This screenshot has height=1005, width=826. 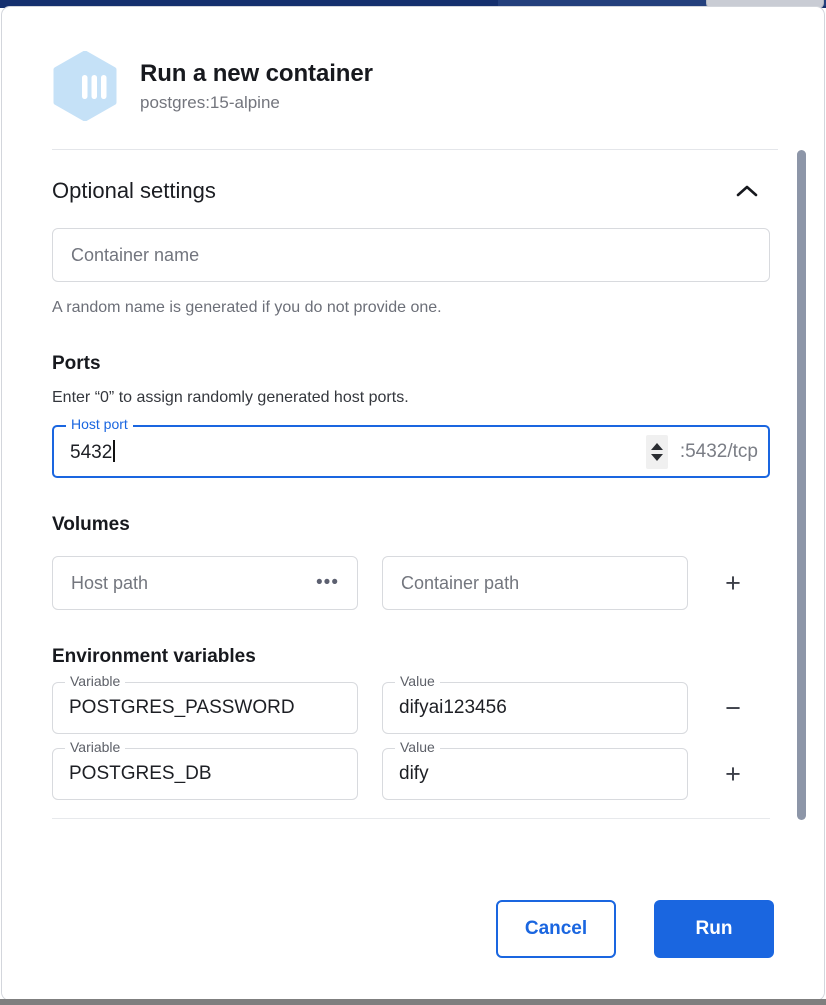 What do you see at coordinates (656, 457) in the screenshot?
I see `spinner-down-arrow` at bounding box center [656, 457].